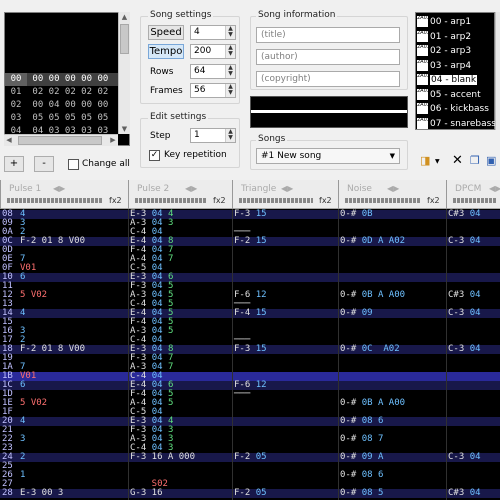 The image size is (500, 500). I want to click on songs-select: #1 New song ▼, so click(328, 156).